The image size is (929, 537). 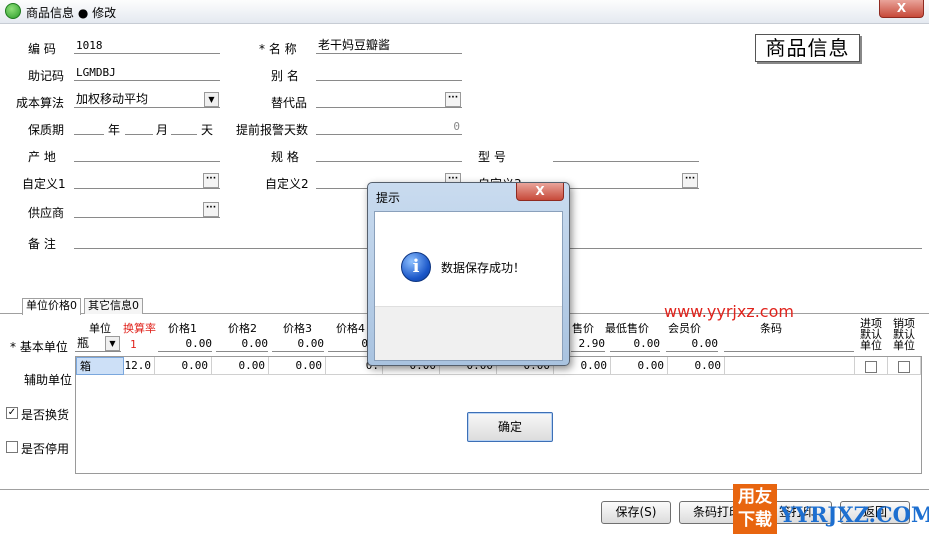 I want to click on col-price1: 价格1, so click(x=182, y=328).